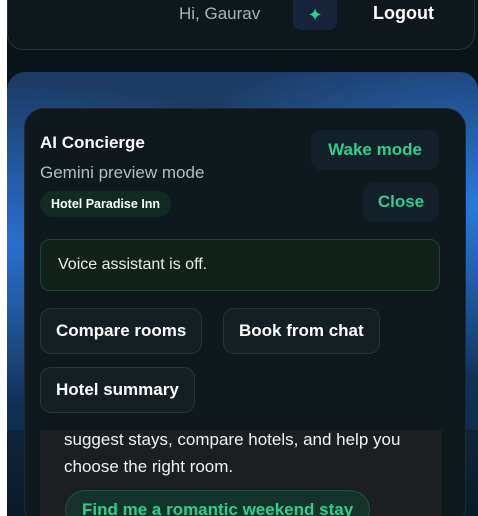 The image size is (478, 516). What do you see at coordinates (218, 503) in the screenshot?
I see `suggestion-chip: Find me a romantic weekend stay` at bounding box center [218, 503].